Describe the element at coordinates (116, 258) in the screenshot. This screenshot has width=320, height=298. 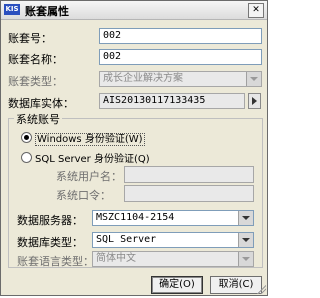
I see `account-language-value: 简体中文` at that location.